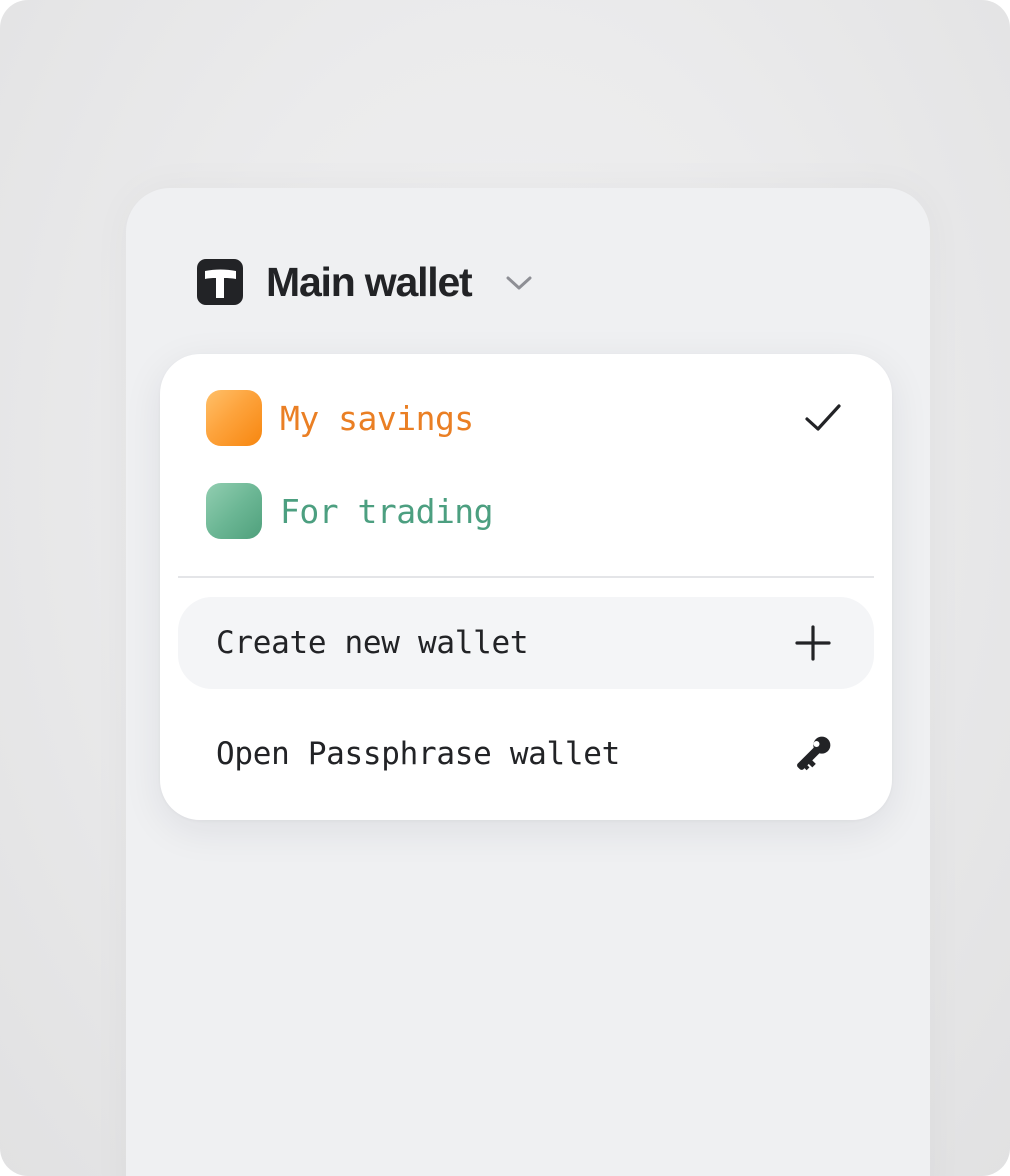 This screenshot has height=1176, width=1010. Describe the element at coordinates (387, 511) in the screenshot. I see `wallet-option-label: For trading` at that location.